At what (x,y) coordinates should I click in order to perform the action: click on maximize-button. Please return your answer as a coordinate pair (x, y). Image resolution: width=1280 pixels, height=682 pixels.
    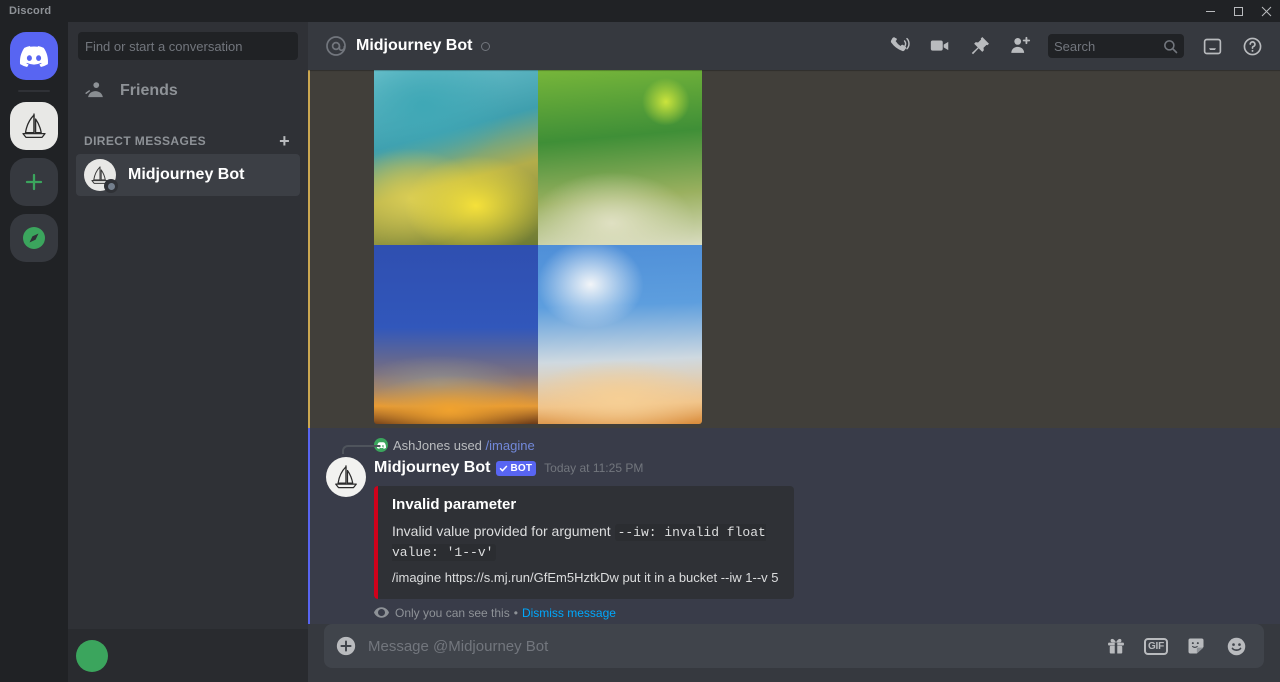
    Looking at the image, I should click on (1238, 11).